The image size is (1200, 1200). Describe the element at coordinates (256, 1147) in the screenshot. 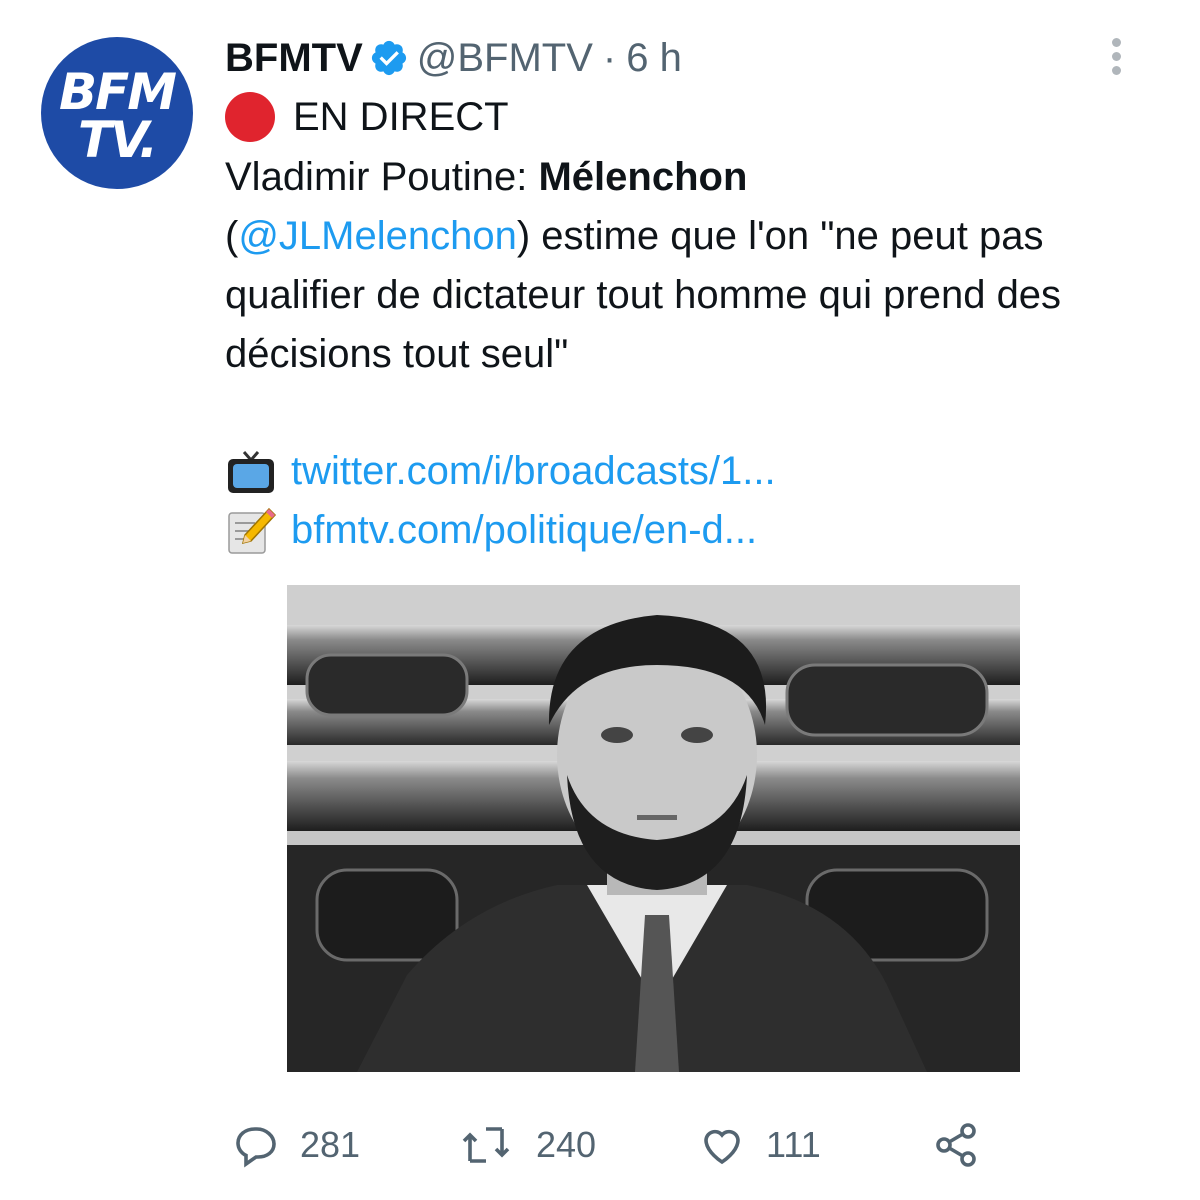

I see `reply-icon` at that location.